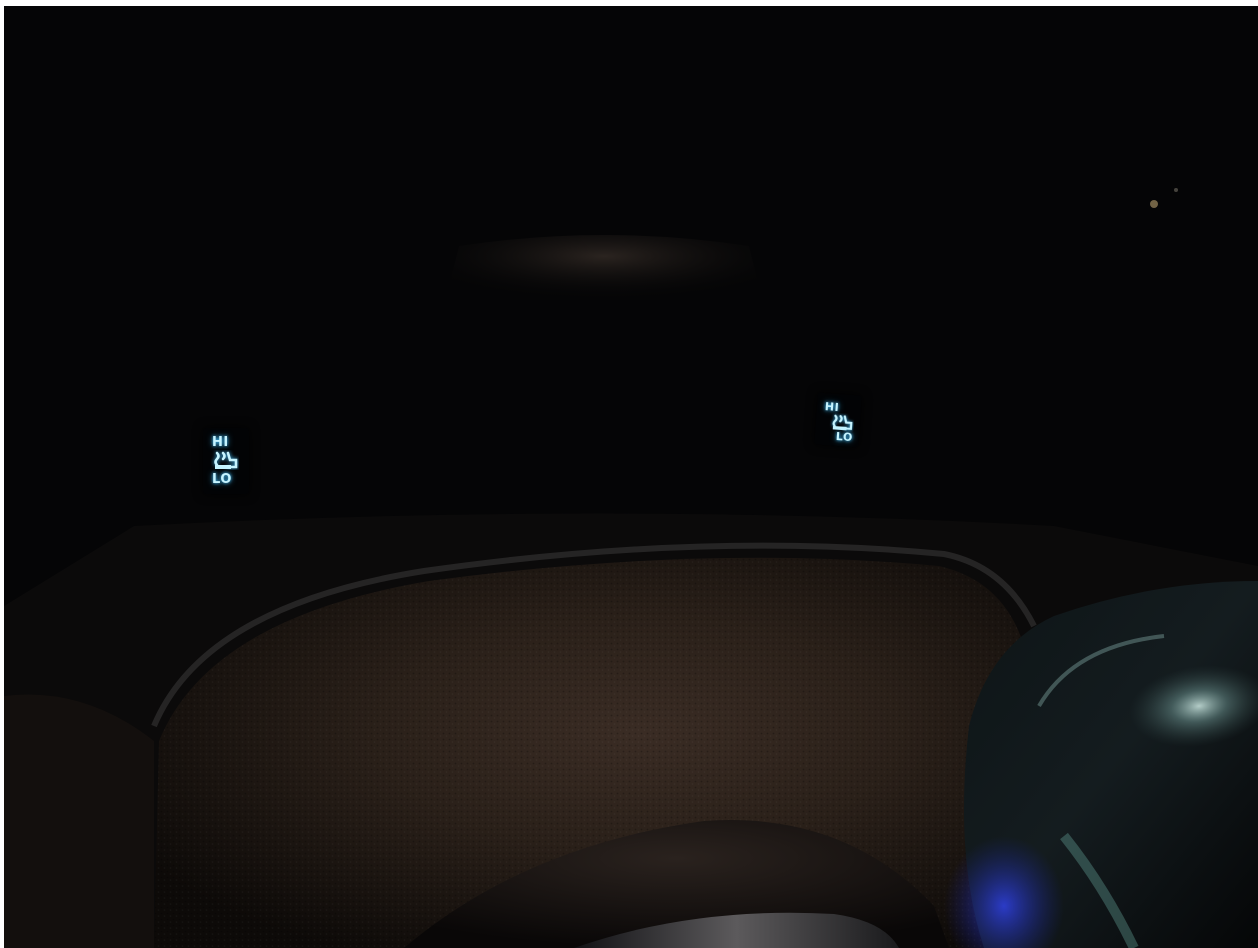 Image resolution: width=1258 pixels, height=948 pixels. I want to click on right-seat-heater-lo-label: LO, so click(844, 437).